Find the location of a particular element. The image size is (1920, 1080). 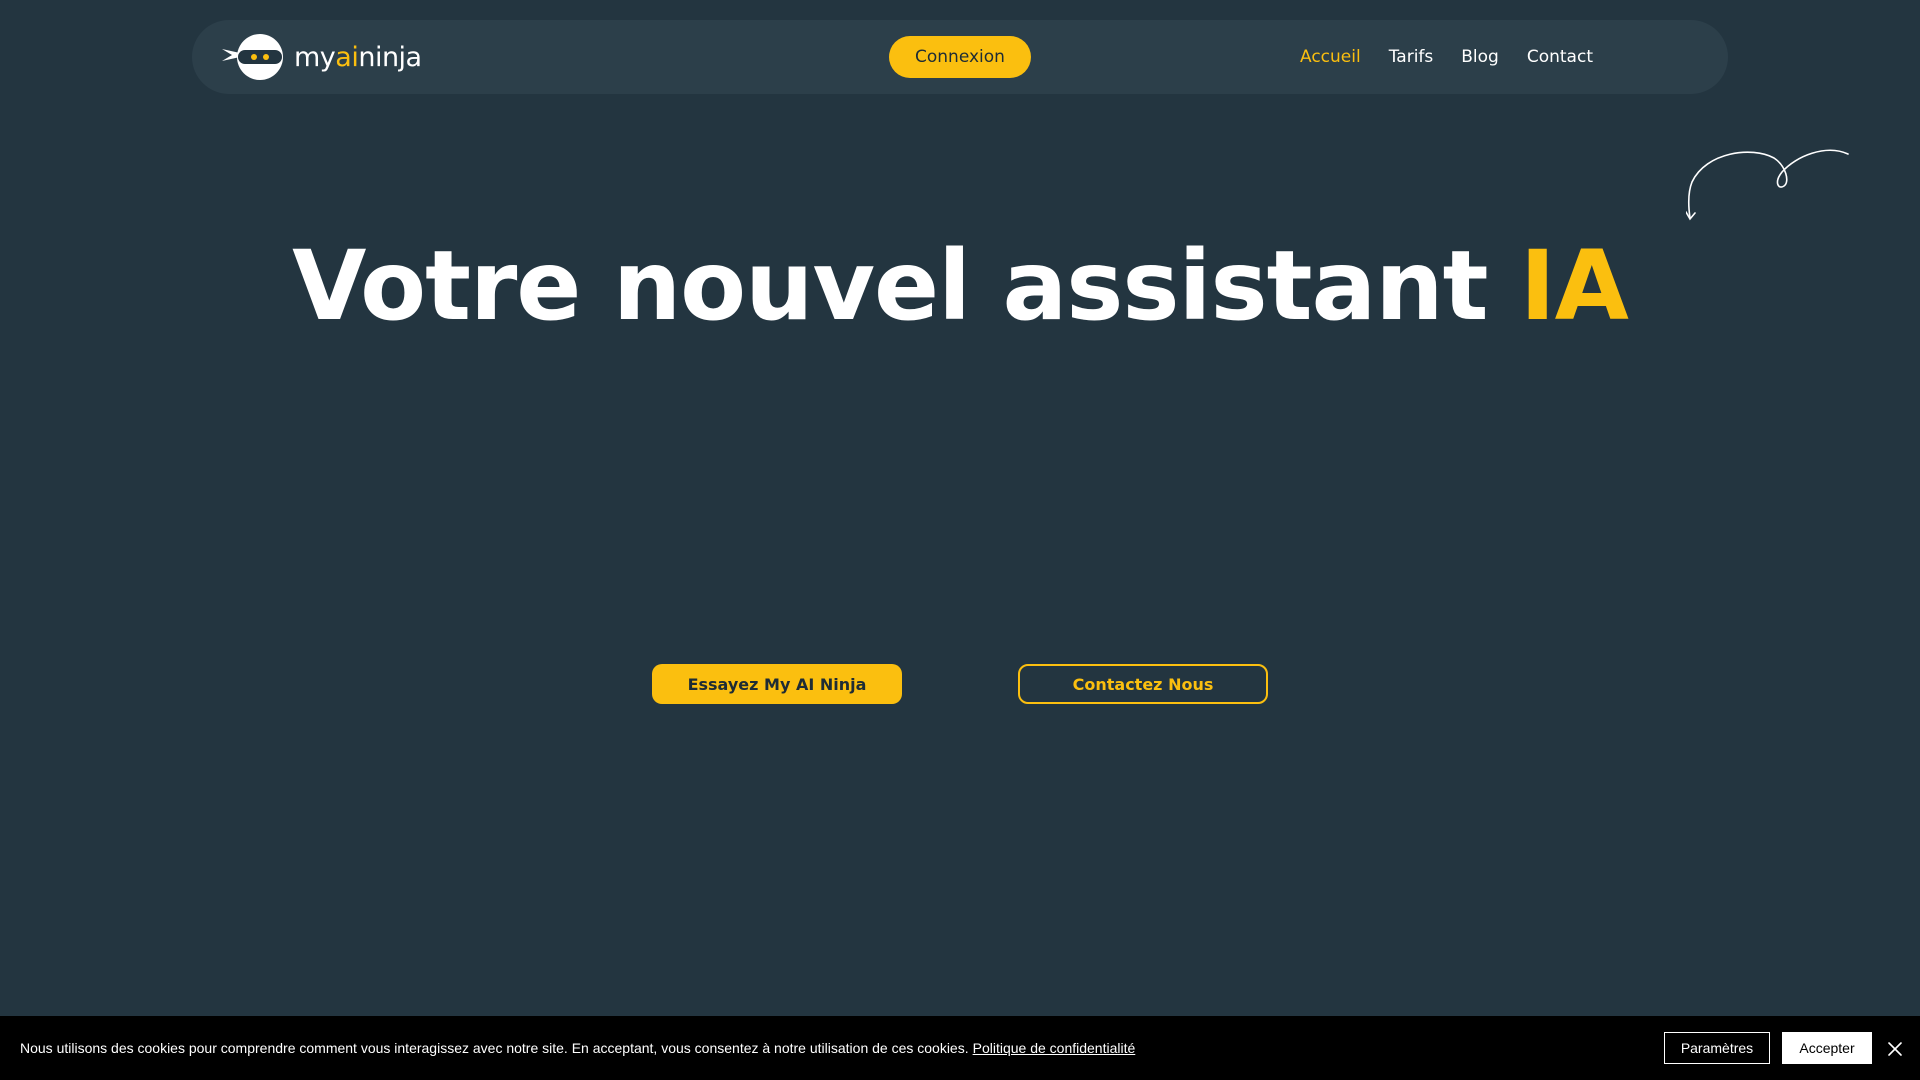

cookie-close-button is located at coordinates (1895, 1049).